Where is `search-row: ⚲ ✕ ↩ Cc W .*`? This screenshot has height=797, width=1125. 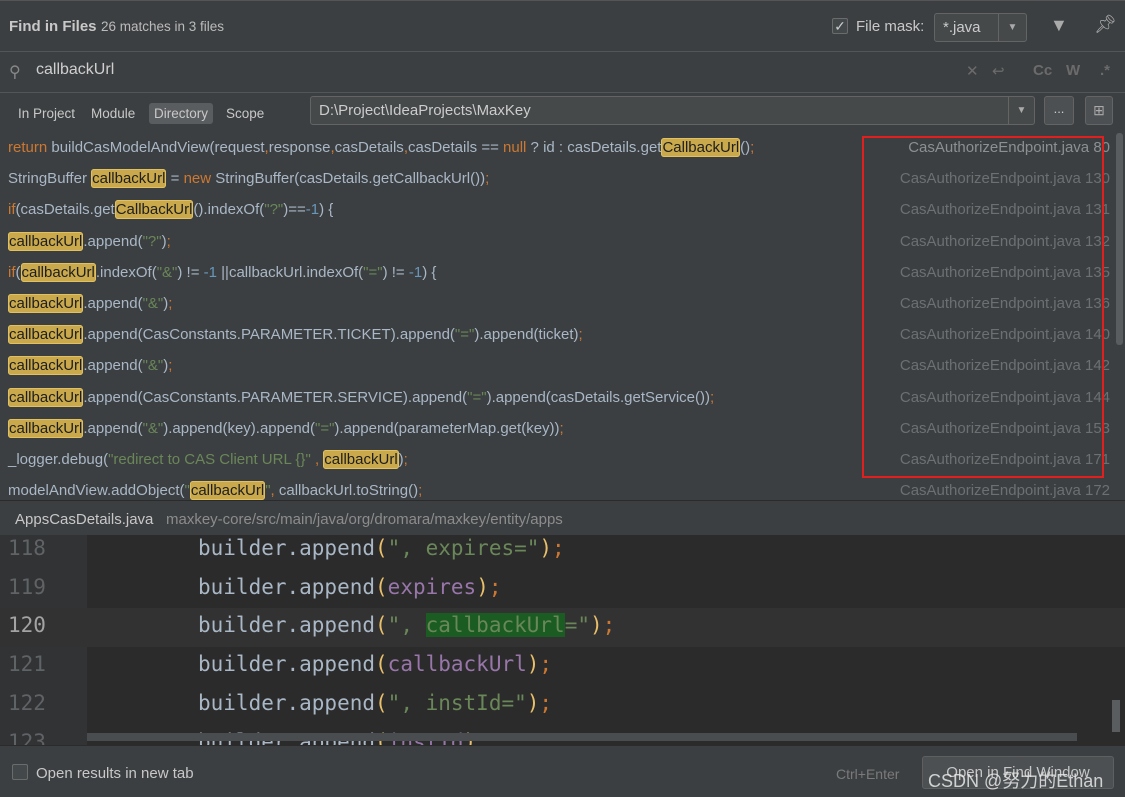
search-row: ⚲ ✕ ↩ Cc W .* is located at coordinates (562, 72).